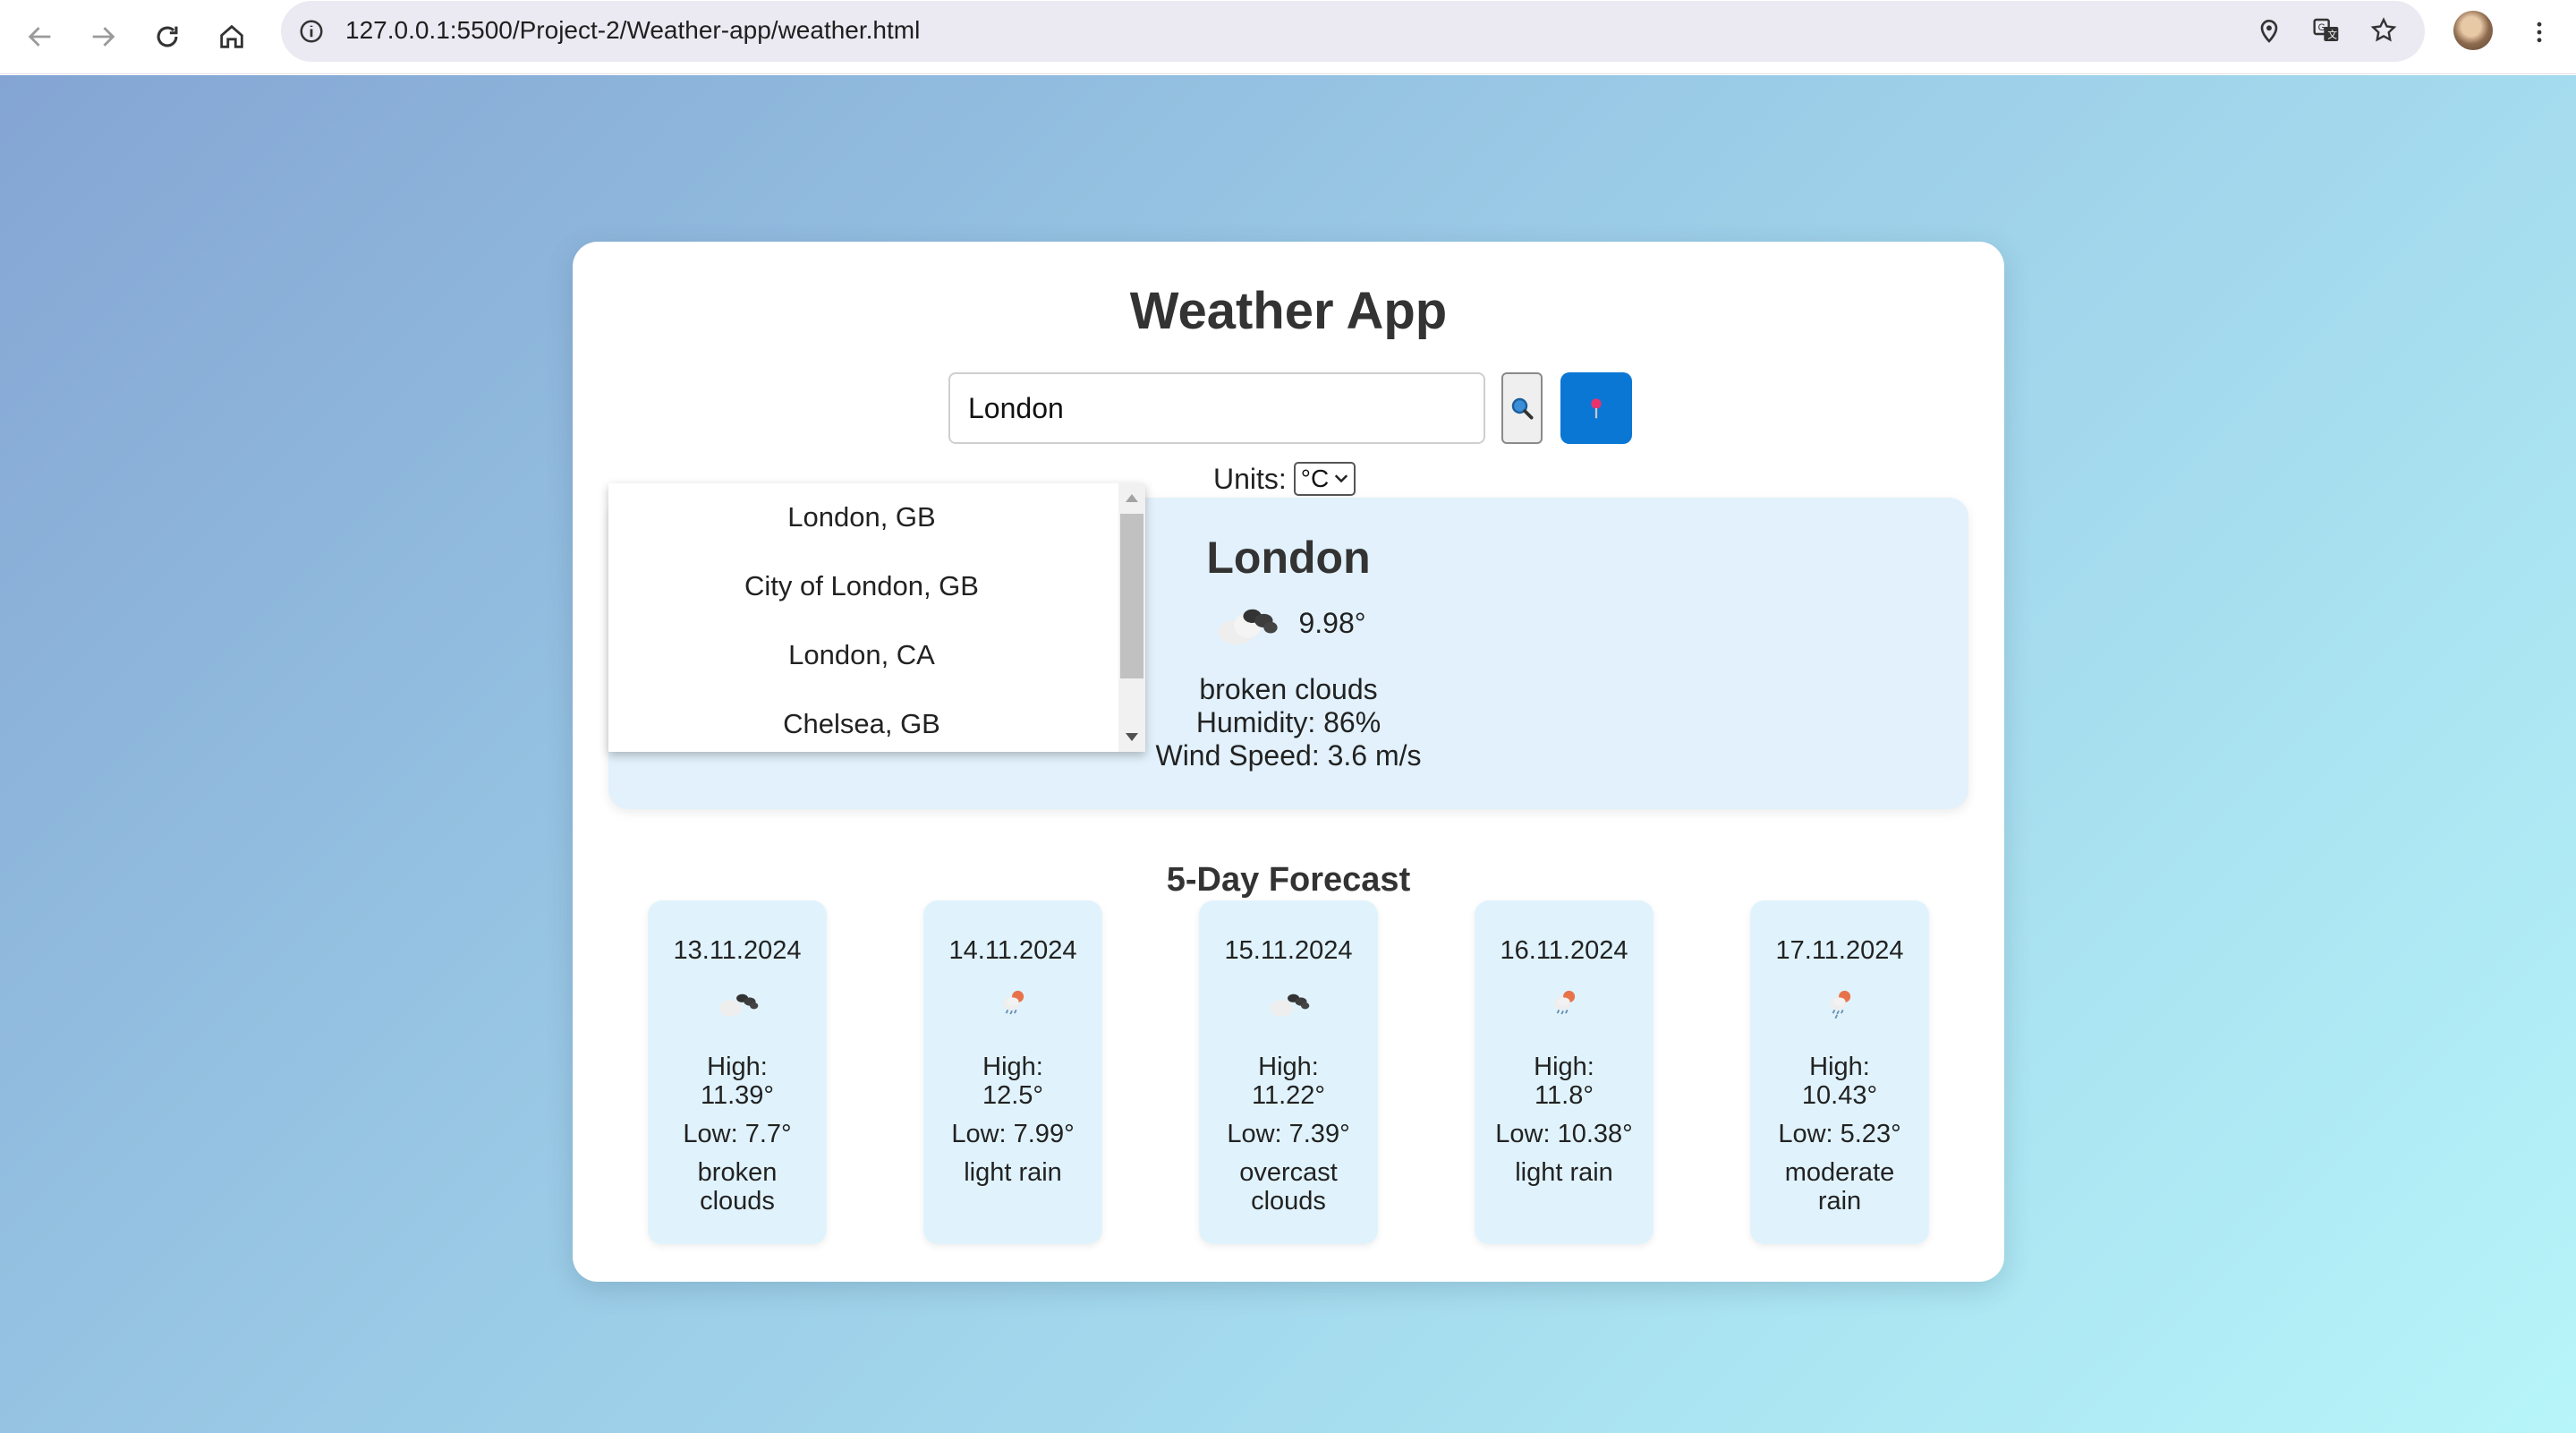  I want to click on forecast-low: Low: 7.7°, so click(737, 1134).